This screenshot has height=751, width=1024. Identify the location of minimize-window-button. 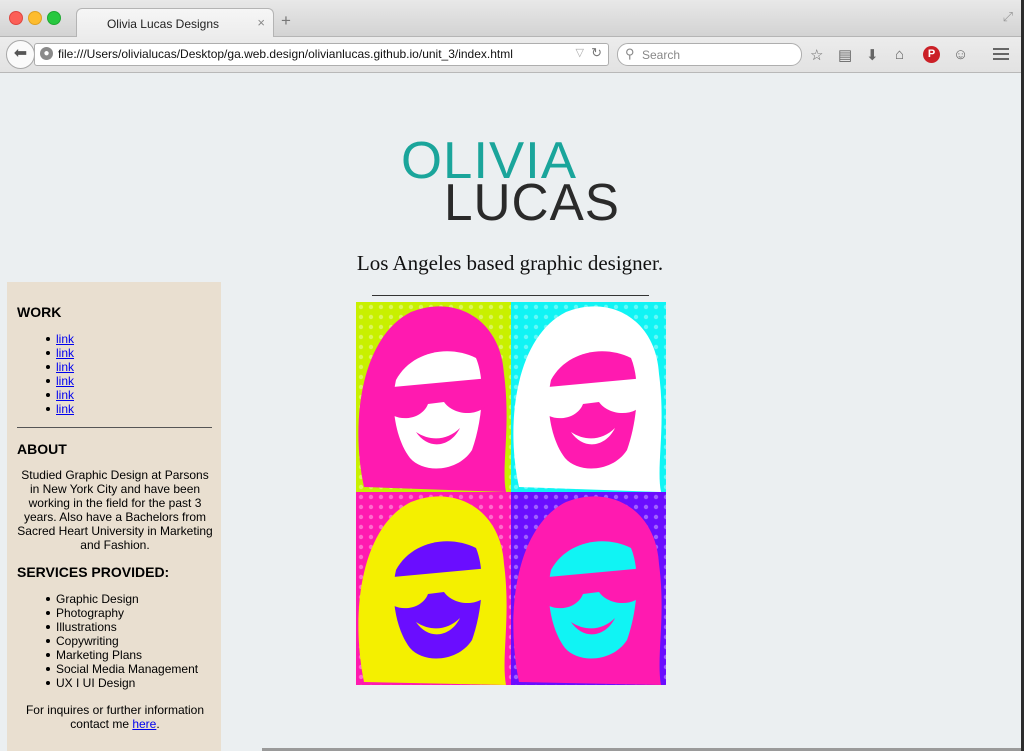
(35, 18).